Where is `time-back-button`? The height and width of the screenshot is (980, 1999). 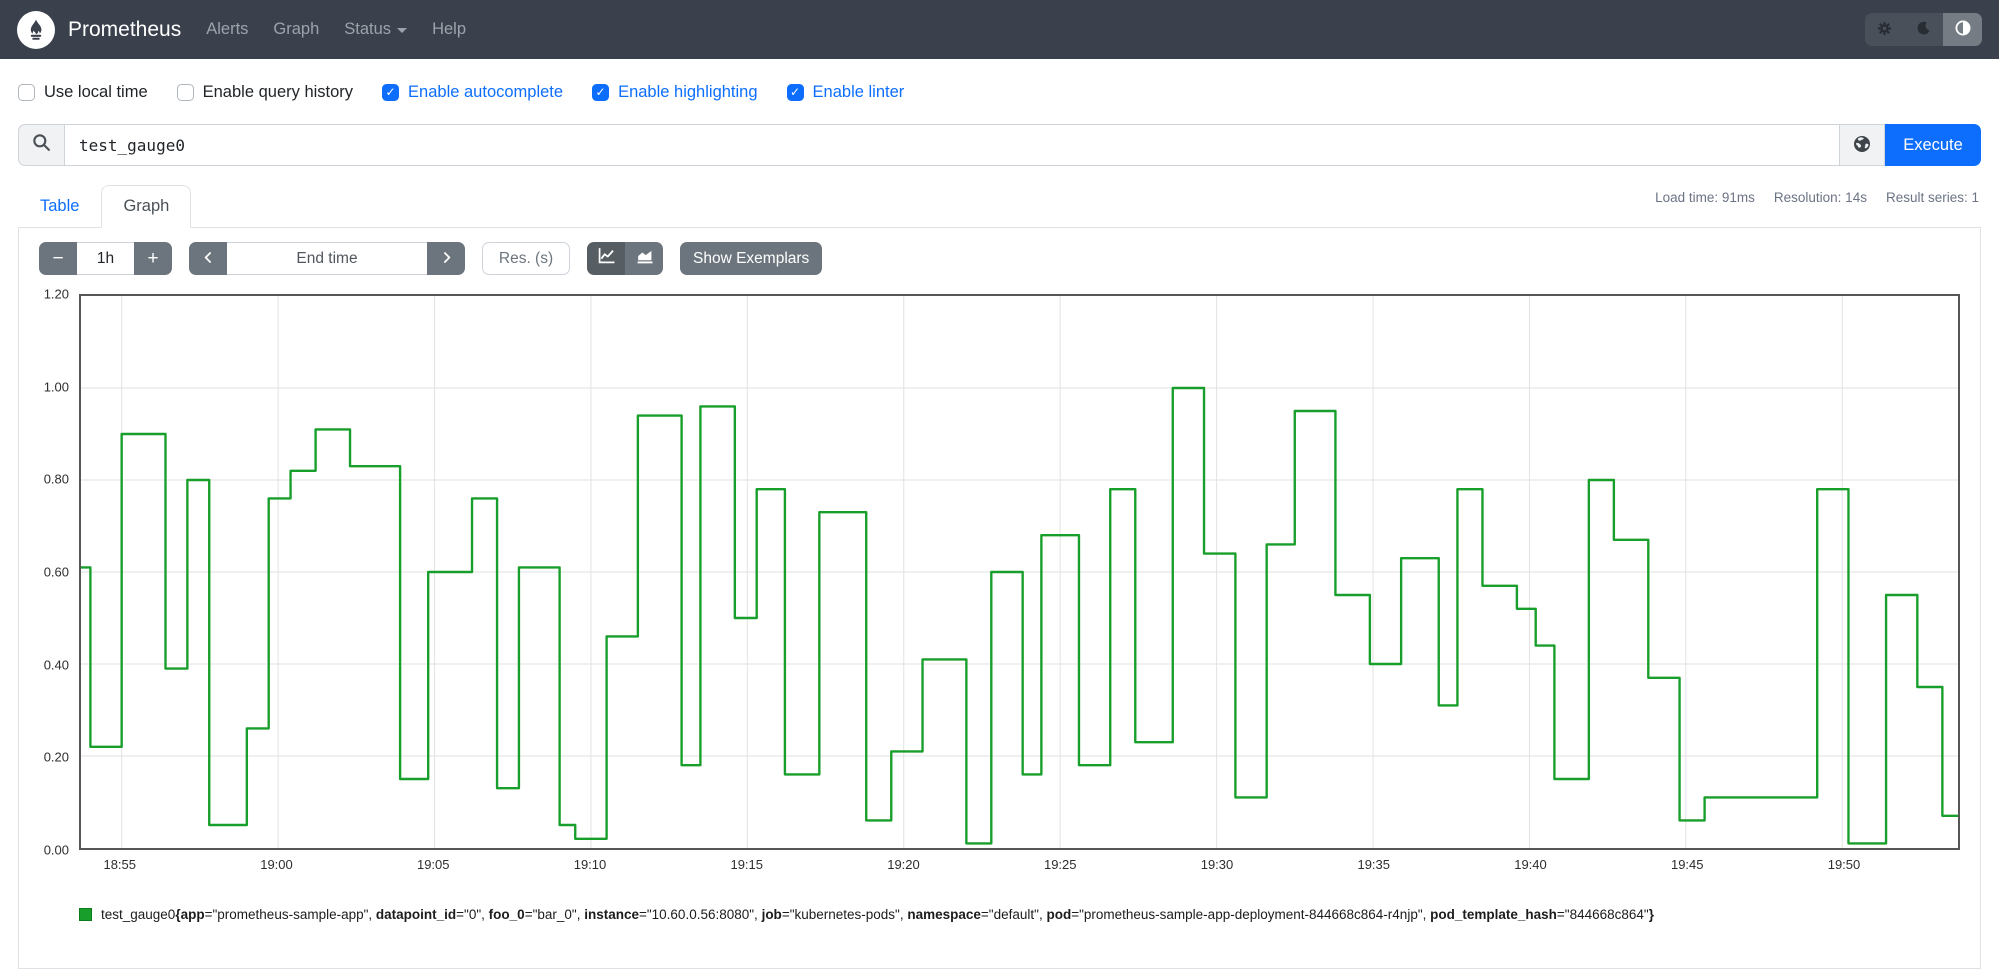 time-back-button is located at coordinates (208, 258).